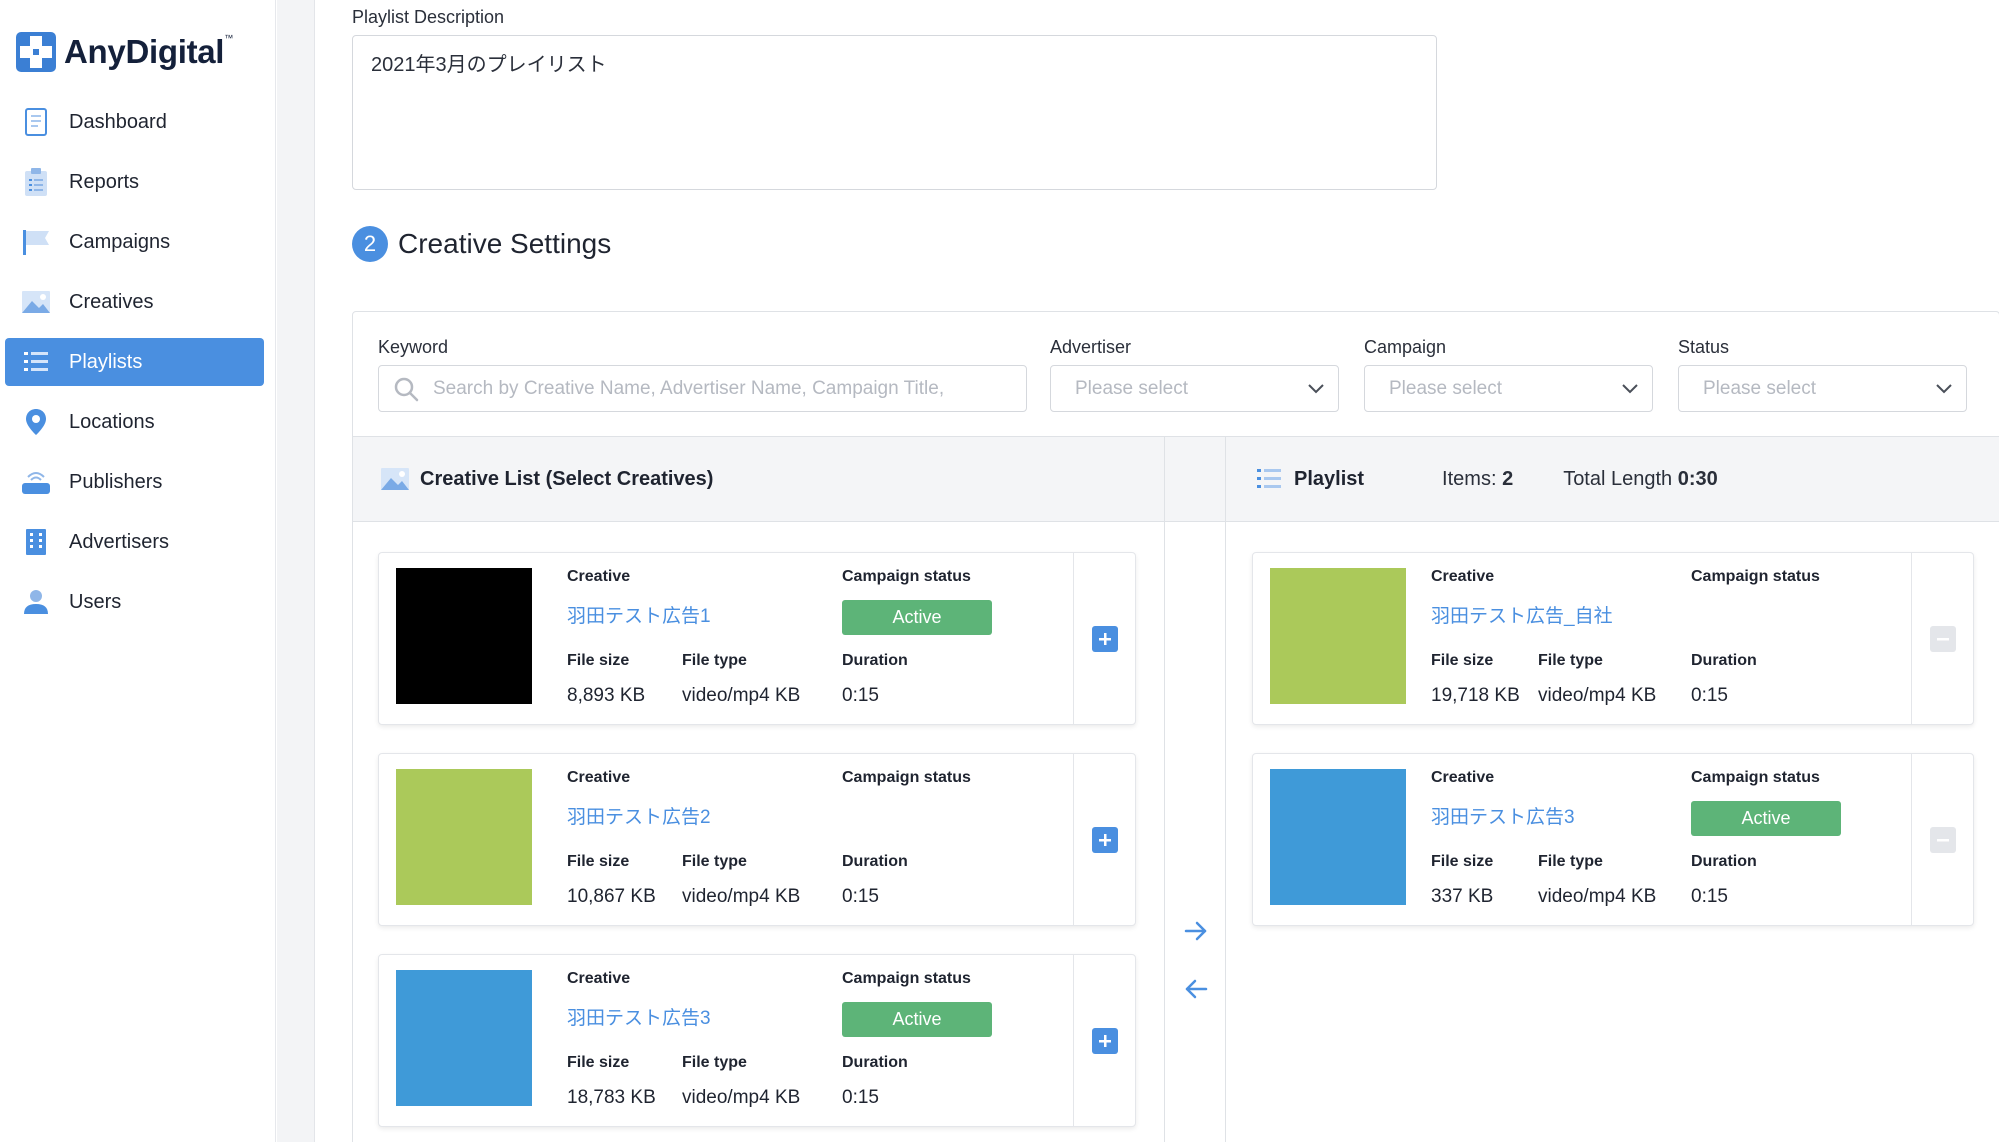 This screenshot has height=1142, width=1999. I want to click on move-left-button, so click(1196, 989).